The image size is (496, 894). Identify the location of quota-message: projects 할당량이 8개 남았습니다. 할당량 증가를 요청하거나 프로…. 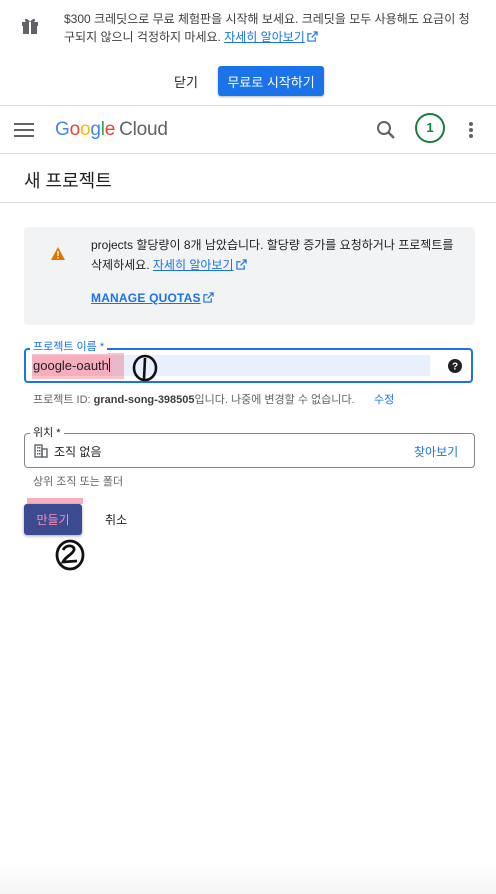
(276, 255).